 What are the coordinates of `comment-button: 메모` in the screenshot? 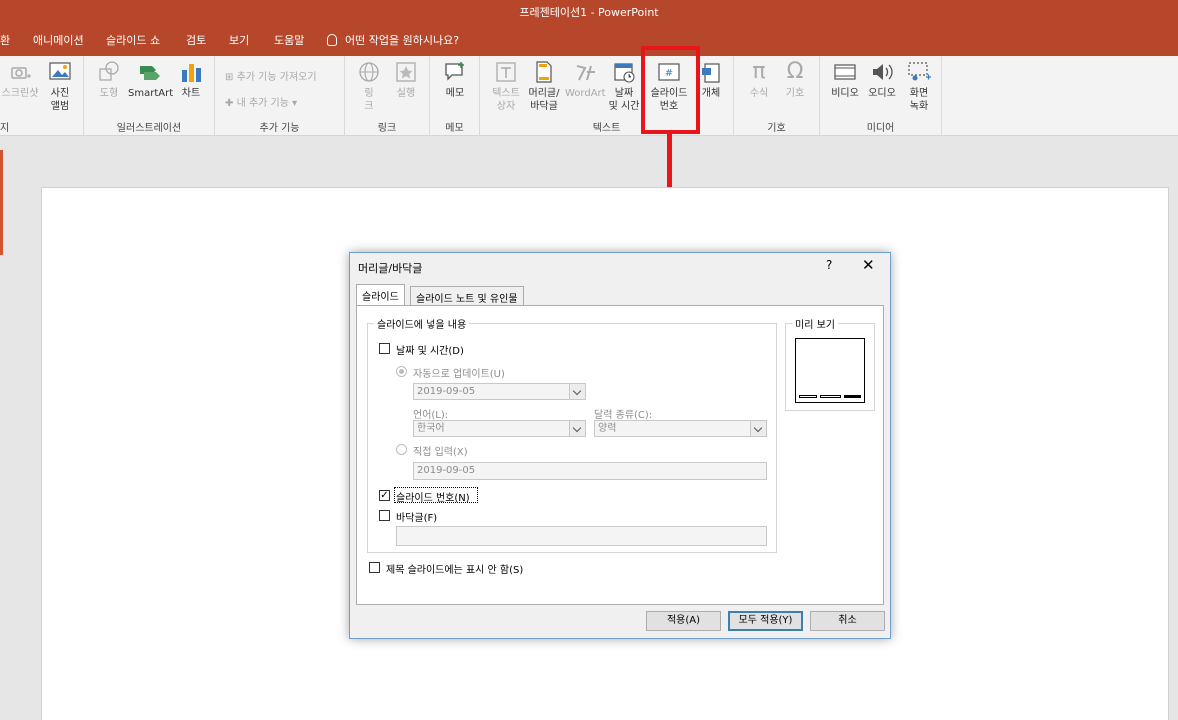 It's located at (455, 80).